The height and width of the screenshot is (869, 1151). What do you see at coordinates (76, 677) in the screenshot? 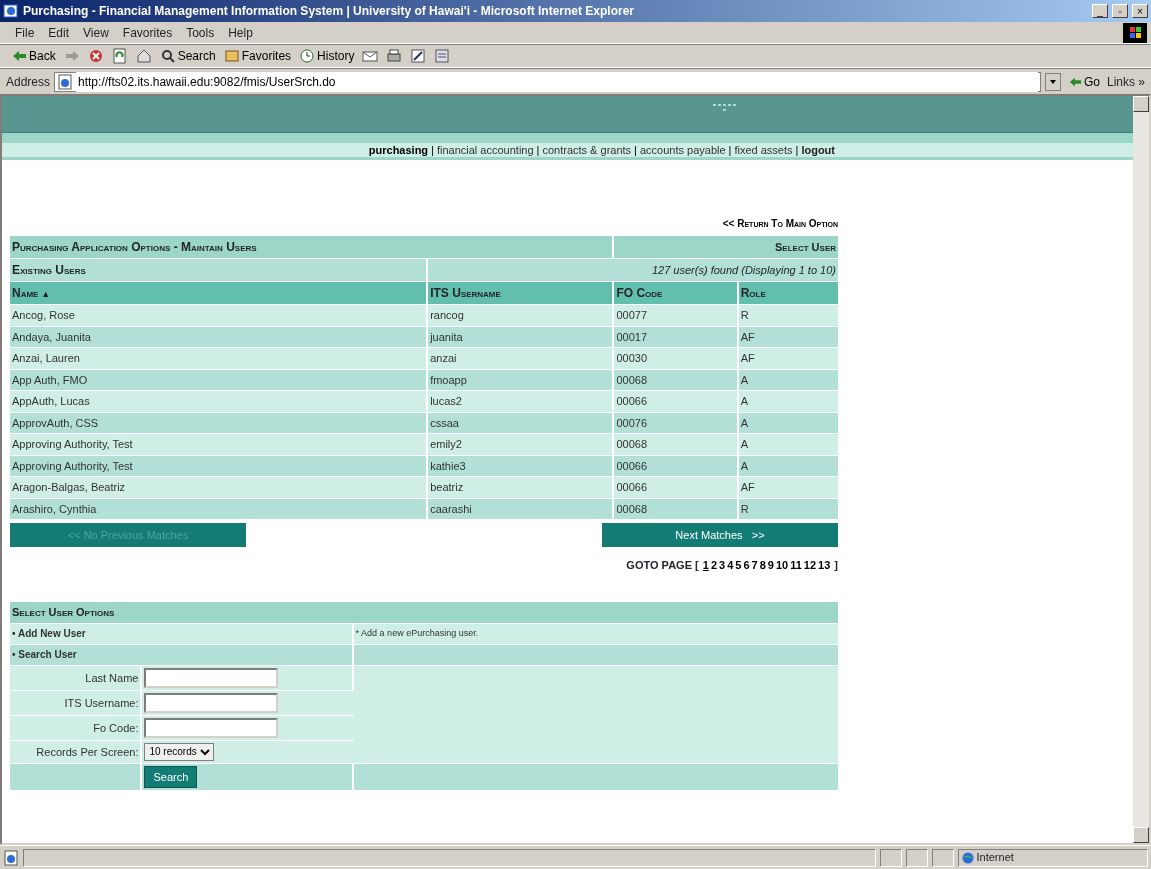
I see `field-label: Last Name` at bounding box center [76, 677].